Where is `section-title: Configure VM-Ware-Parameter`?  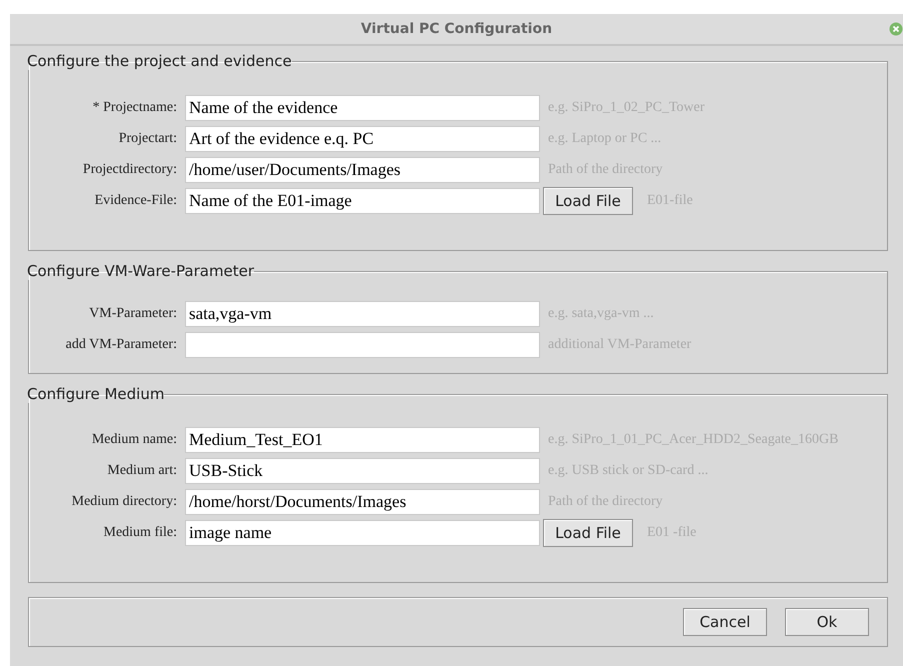 section-title: Configure VM-Ware-Parameter is located at coordinates (140, 271).